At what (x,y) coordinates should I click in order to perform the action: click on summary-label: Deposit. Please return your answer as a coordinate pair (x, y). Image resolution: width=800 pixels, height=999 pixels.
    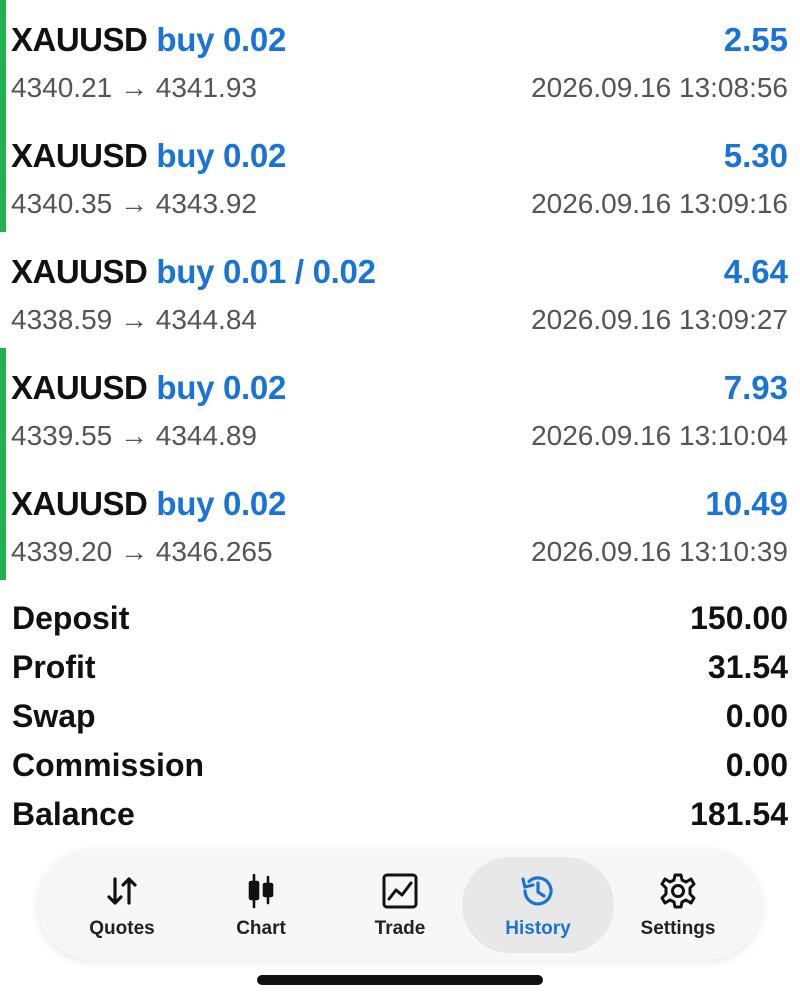
    Looking at the image, I should click on (71, 618).